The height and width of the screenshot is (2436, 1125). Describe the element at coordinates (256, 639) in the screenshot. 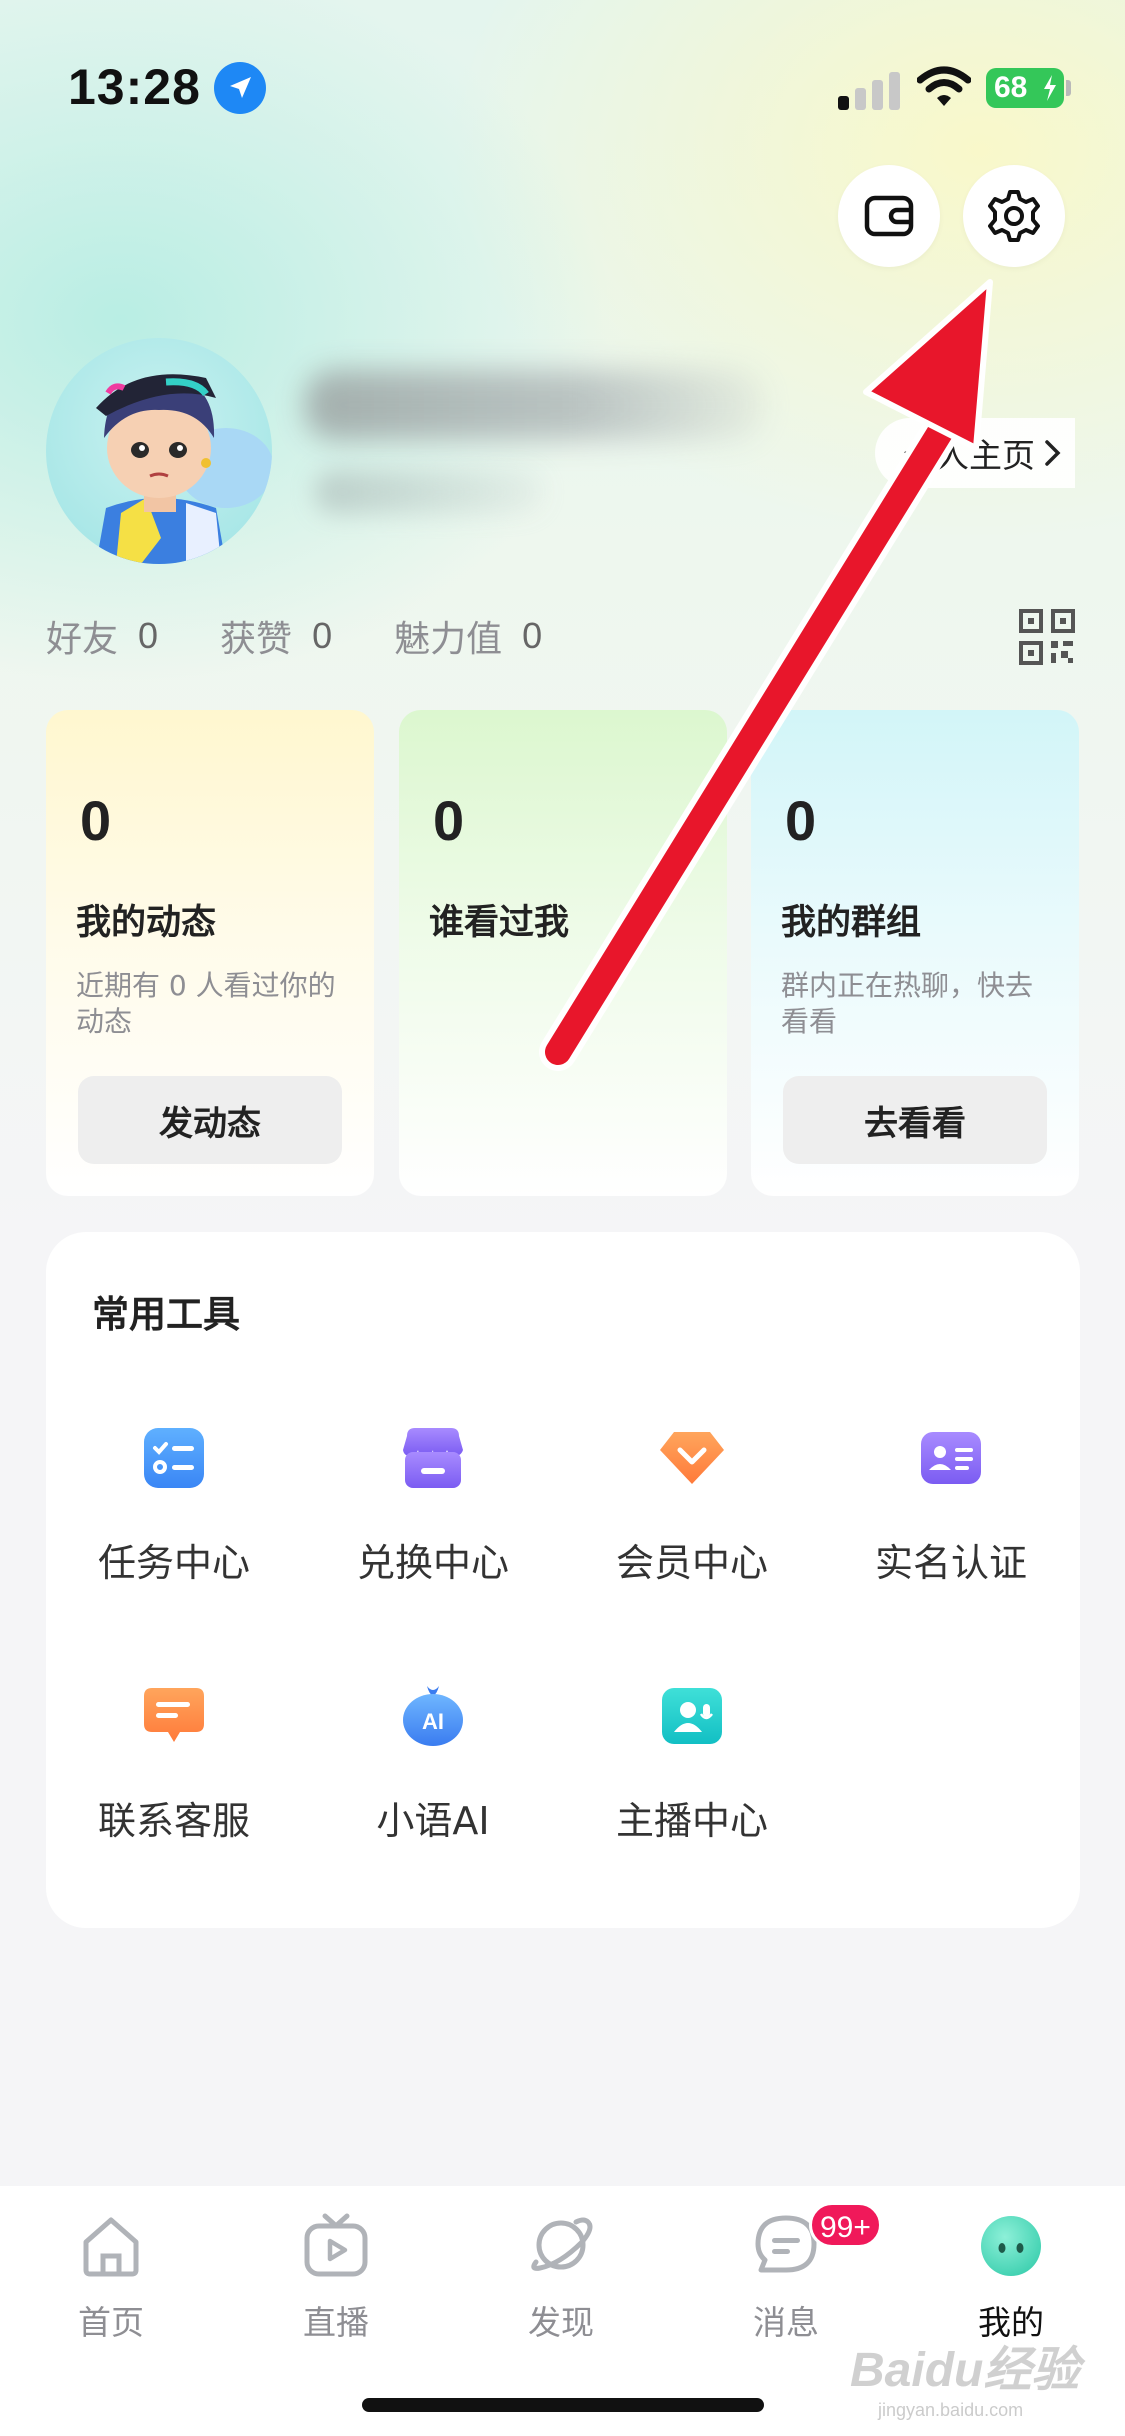

I see `stat-label: 获赞` at that location.